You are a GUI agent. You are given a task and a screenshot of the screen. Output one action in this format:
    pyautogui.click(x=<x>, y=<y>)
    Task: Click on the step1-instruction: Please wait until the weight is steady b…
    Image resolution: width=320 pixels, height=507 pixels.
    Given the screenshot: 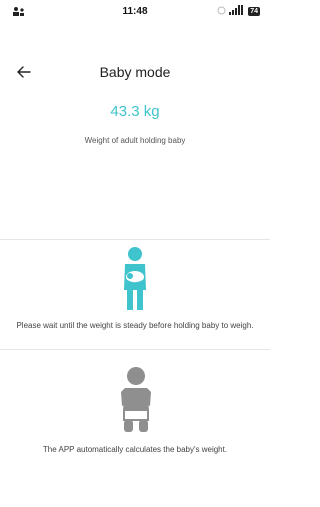 What is the action you would take?
    pyautogui.click(x=135, y=325)
    